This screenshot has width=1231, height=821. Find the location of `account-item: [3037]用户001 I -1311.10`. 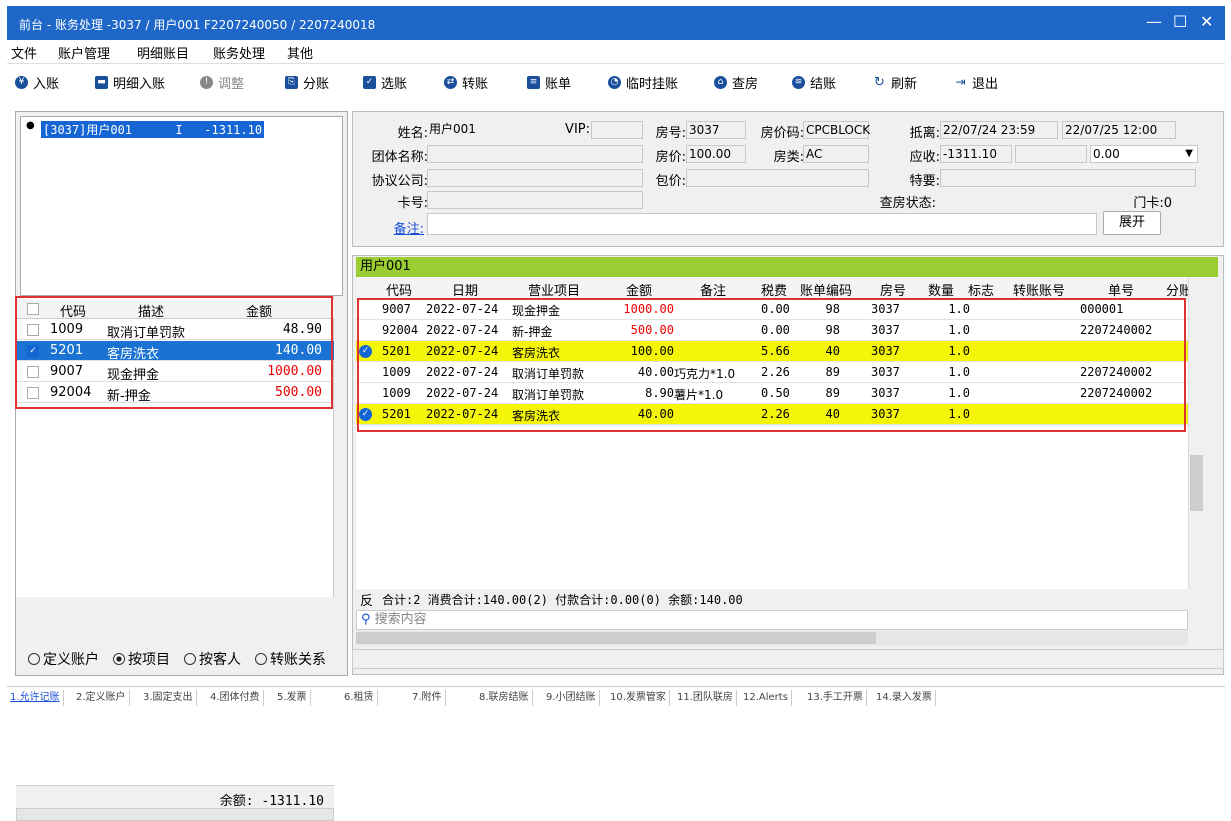

account-item: [3037]用户001 I -1311.10 is located at coordinates (153, 129).